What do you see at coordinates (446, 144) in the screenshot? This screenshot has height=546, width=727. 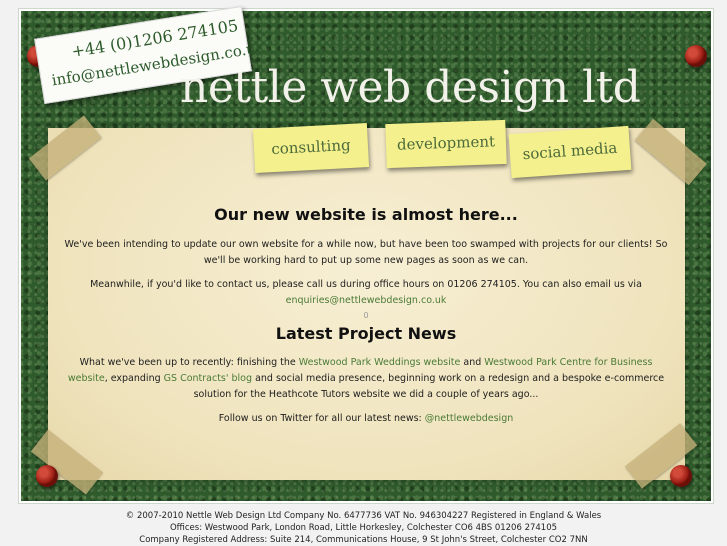 I see `nav-development: development` at bounding box center [446, 144].